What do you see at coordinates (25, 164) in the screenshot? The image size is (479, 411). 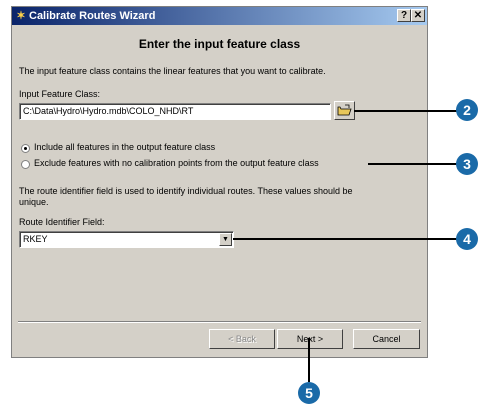 I see `exclude-features-radio` at bounding box center [25, 164].